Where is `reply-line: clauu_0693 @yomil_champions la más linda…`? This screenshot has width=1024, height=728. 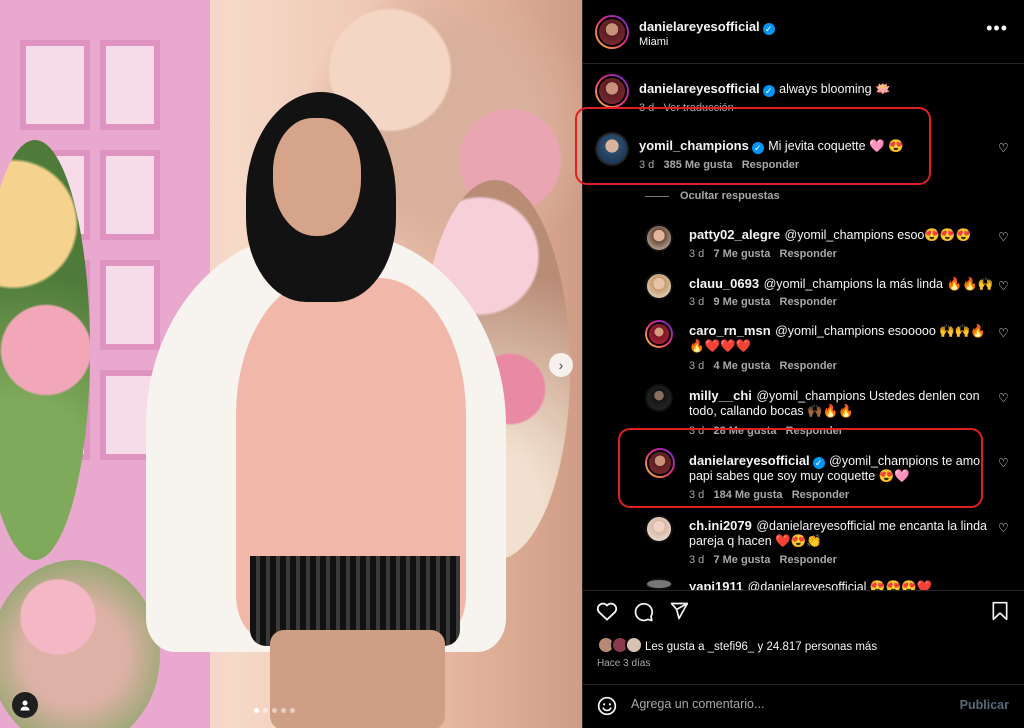 reply-line: clauu_0693 @yomil_champions la más linda… is located at coordinates (841, 284).